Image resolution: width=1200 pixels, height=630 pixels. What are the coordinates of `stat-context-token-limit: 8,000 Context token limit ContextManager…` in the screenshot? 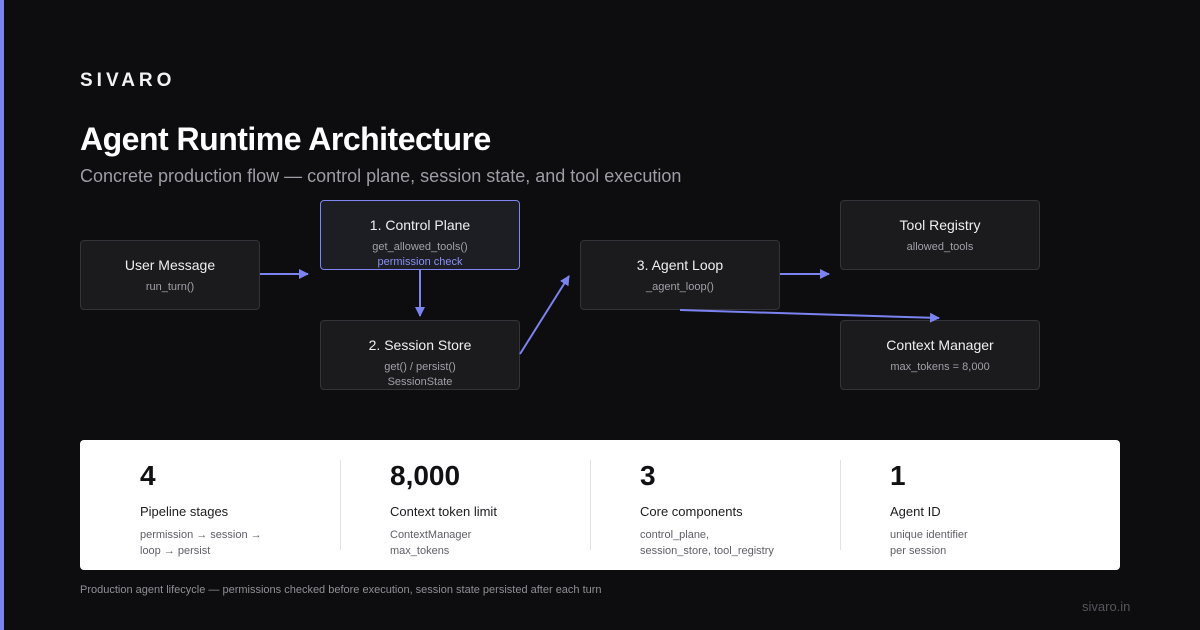 It's located at (490, 509).